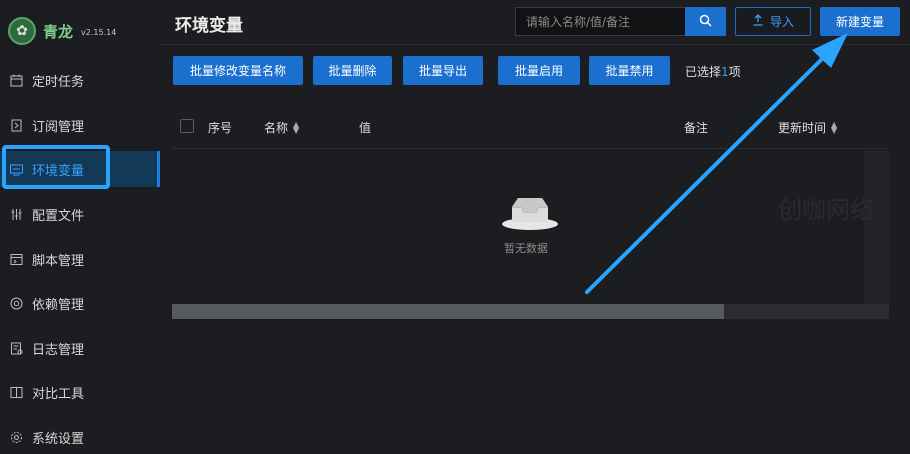 This screenshot has height=454, width=910. Describe the element at coordinates (696, 128) in the screenshot. I see `column-remark: 备注` at that location.